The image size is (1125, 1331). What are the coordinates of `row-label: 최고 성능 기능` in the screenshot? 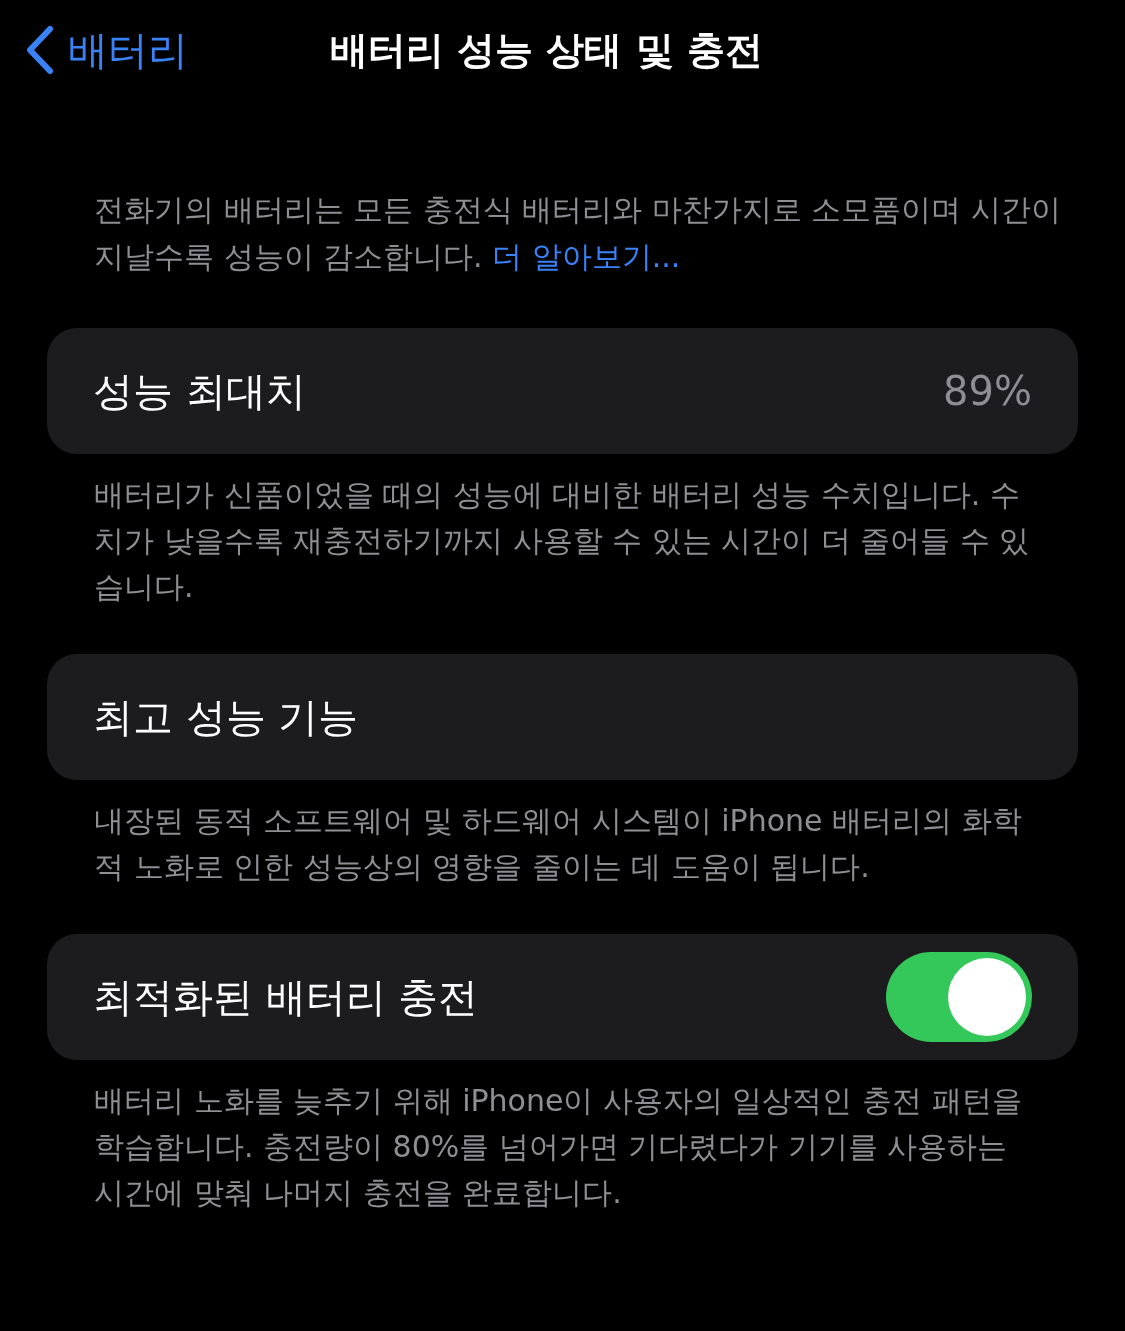 It's located at (226, 717).